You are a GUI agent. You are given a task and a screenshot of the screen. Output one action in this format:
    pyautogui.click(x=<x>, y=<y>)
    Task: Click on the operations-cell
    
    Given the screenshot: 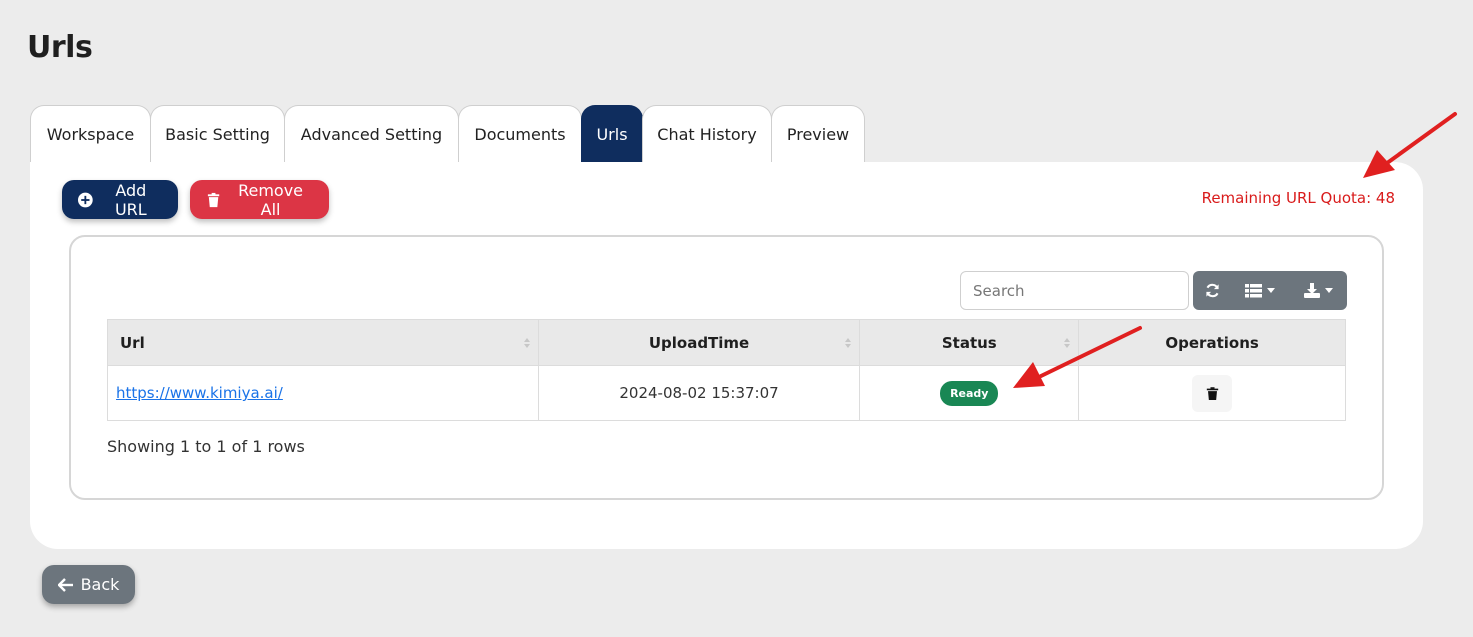 What is the action you would take?
    pyautogui.click(x=1212, y=393)
    